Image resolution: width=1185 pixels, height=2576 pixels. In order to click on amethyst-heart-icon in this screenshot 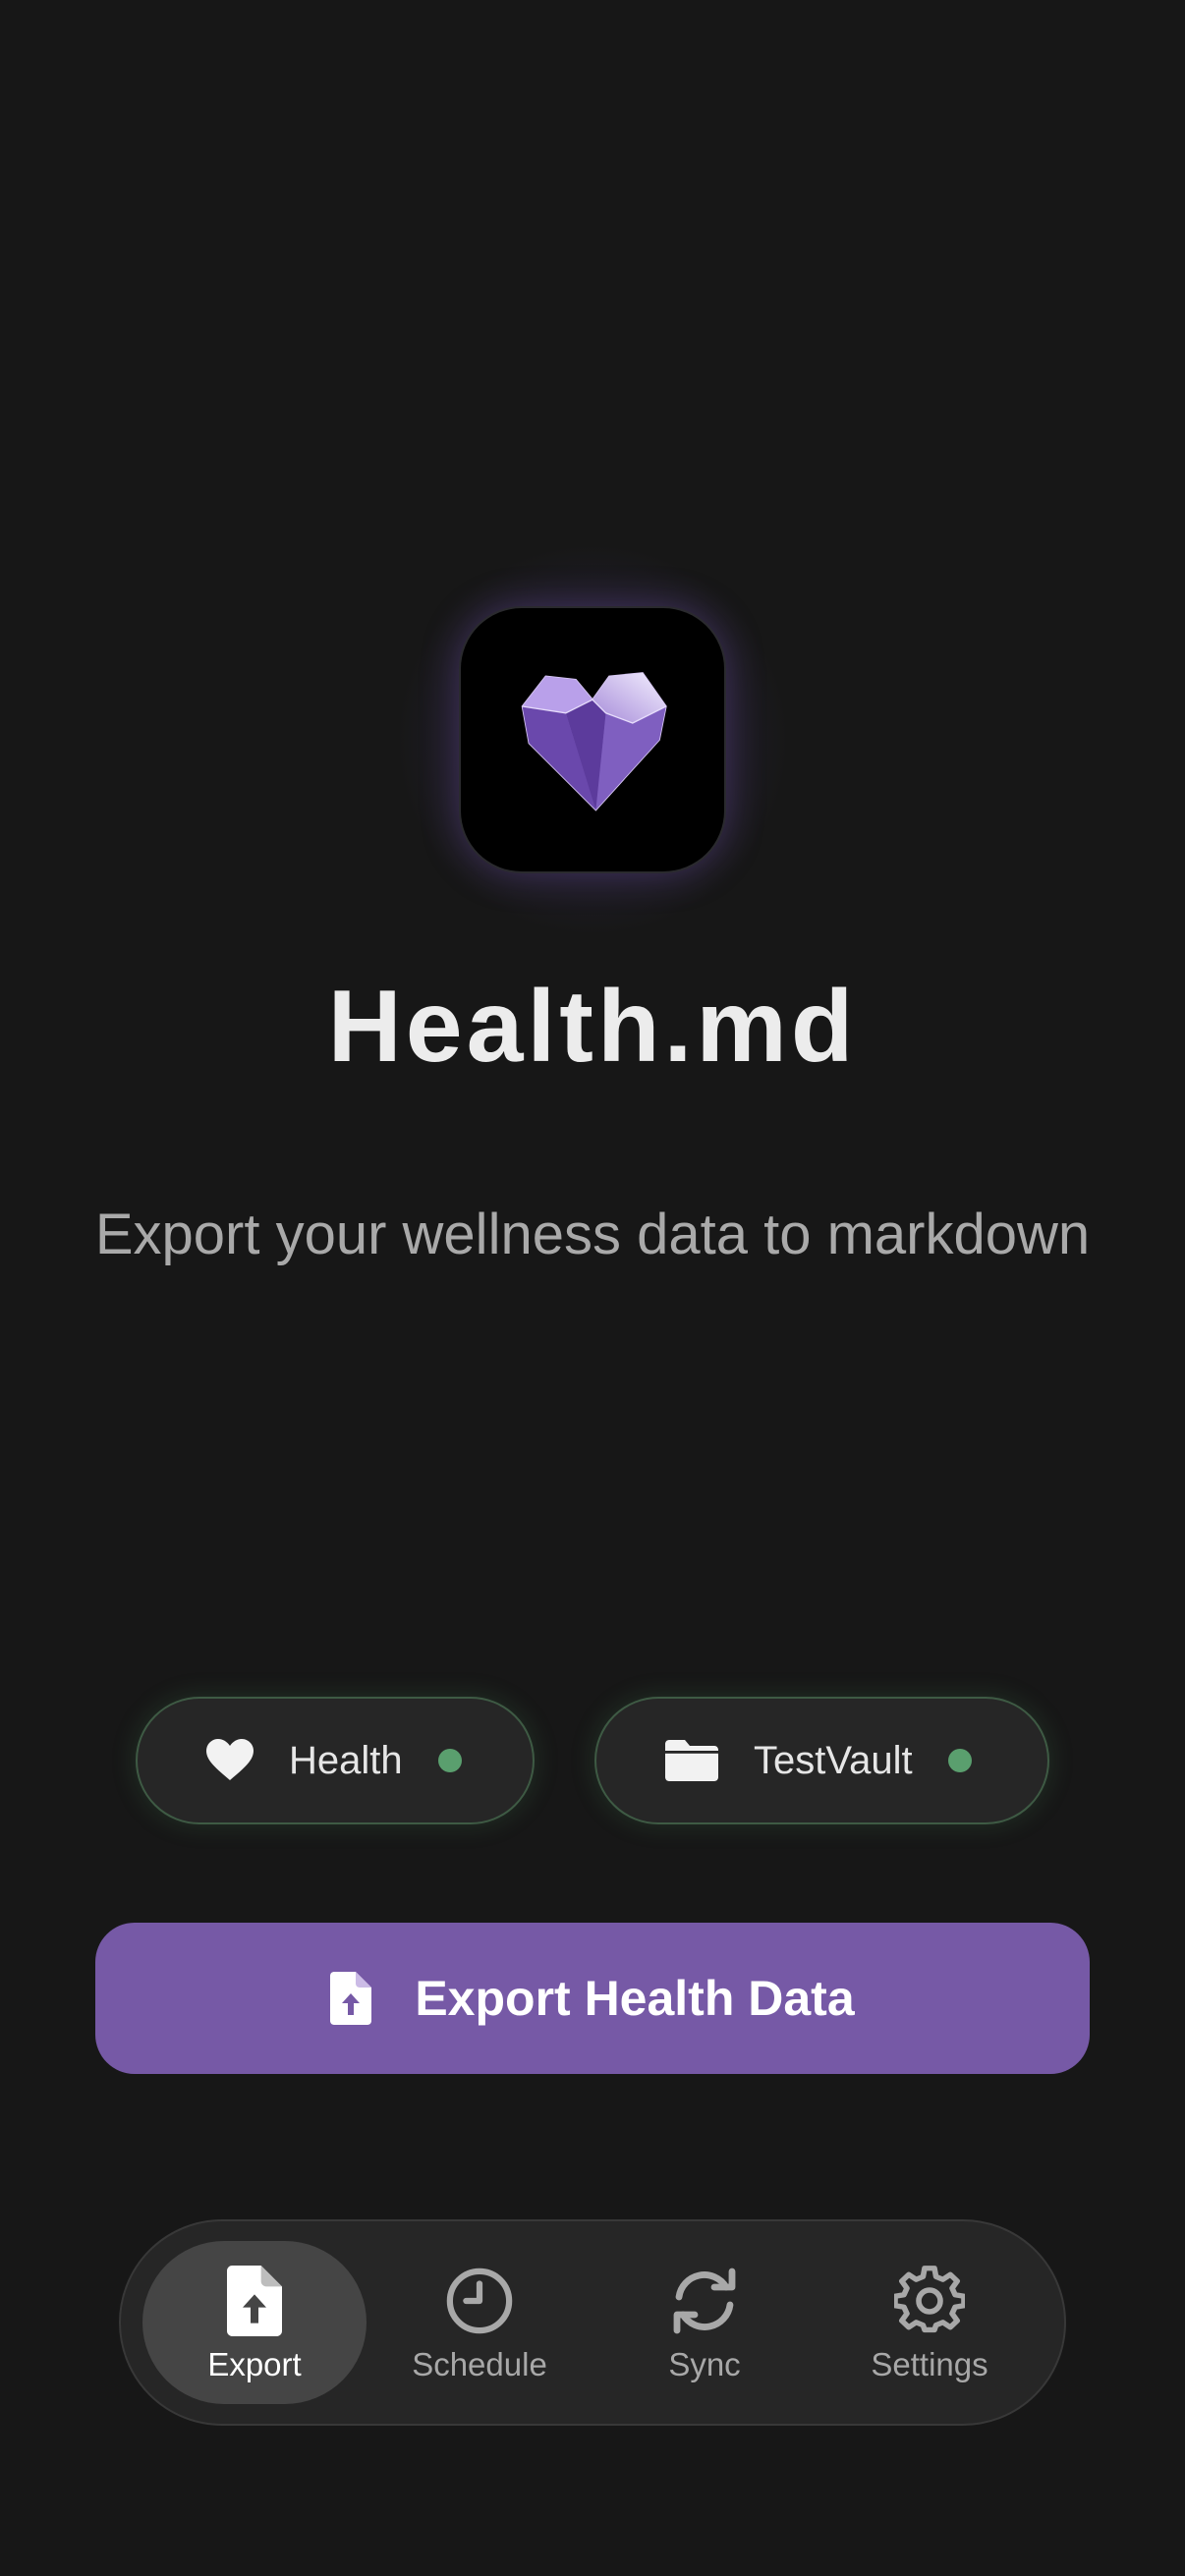, I will do `click(594, 742)`.